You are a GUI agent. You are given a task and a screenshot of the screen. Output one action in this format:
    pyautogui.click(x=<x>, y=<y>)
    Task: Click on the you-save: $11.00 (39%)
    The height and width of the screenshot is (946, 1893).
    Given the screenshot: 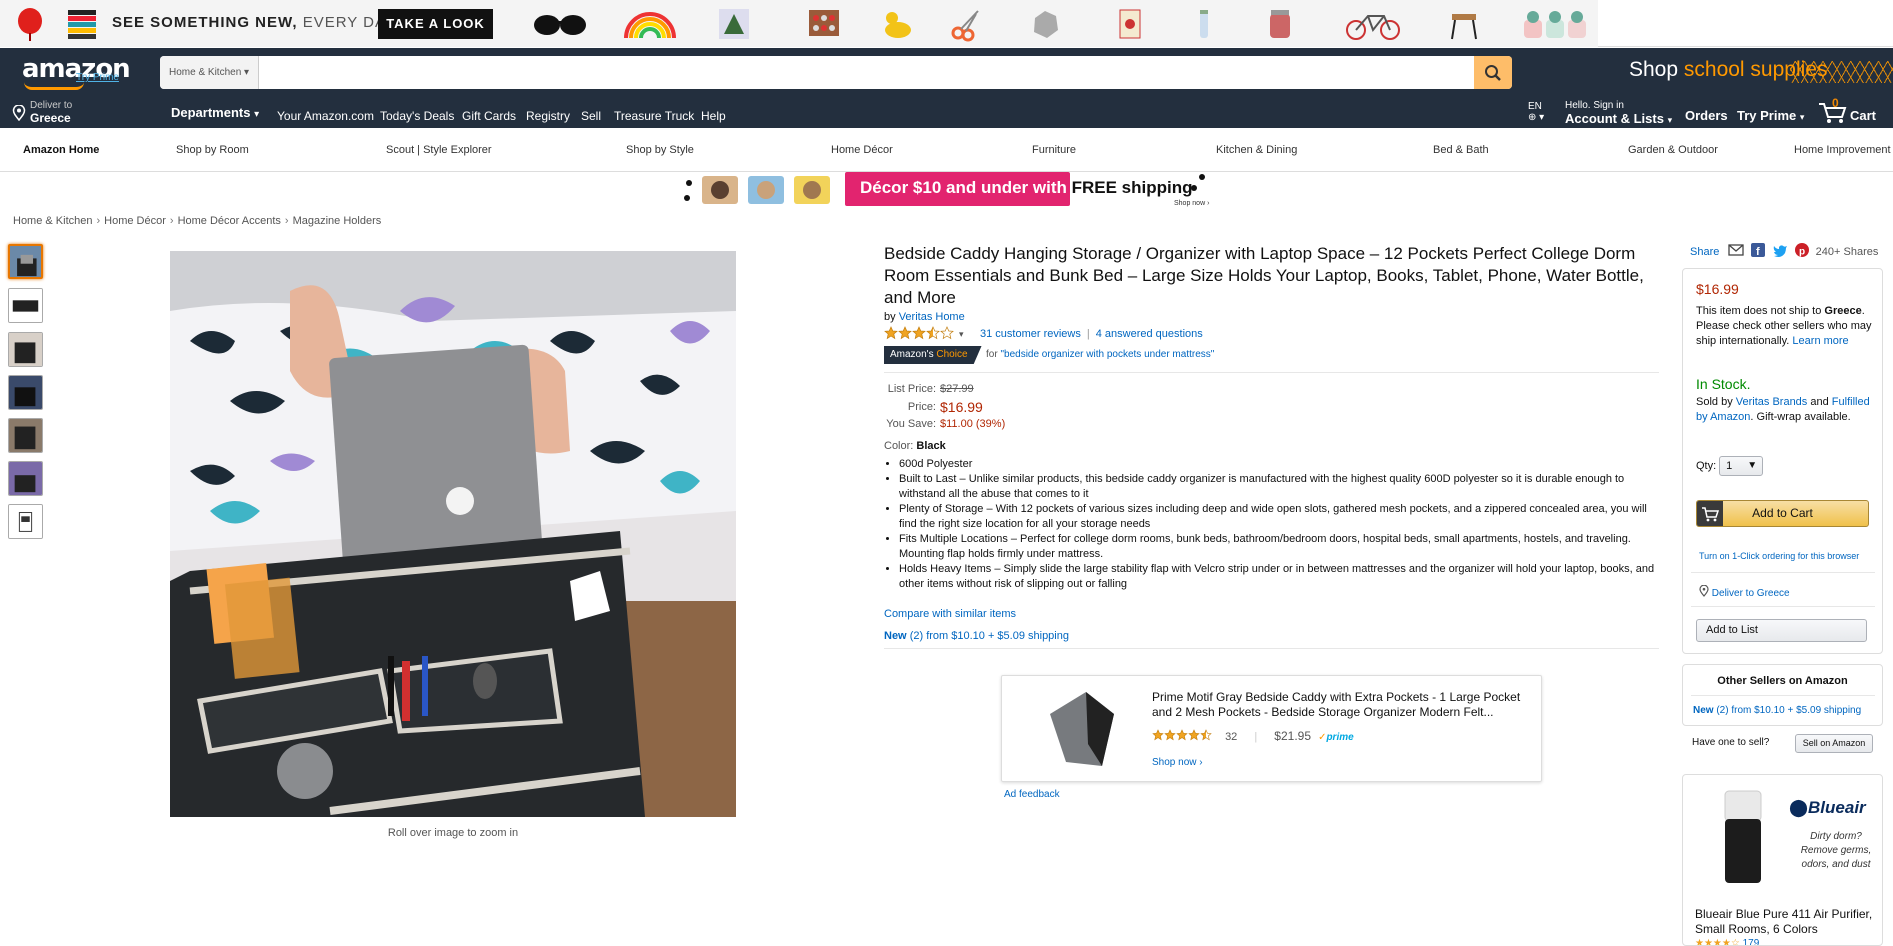 What is the action you would take?
    pyautogui.click(x=973, y=424)
    